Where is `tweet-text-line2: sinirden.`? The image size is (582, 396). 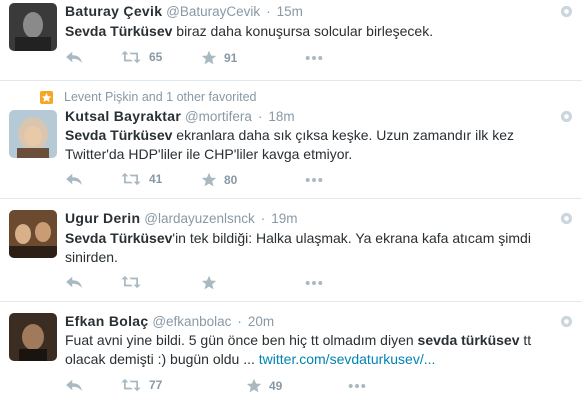
tweet-text-line2: sinirden. is located at coordinates (91, 257).